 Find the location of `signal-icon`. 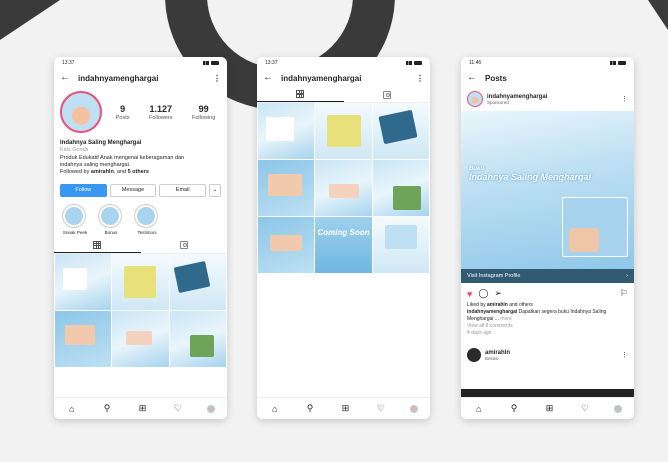

signal-icon is located at coordinates (409, 63).